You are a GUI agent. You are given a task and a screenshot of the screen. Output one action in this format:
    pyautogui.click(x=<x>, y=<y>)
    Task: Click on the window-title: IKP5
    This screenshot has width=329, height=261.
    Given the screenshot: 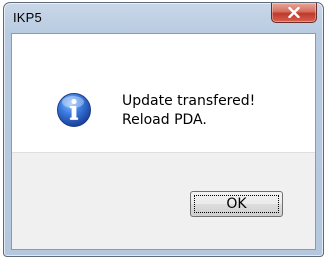 What is the action you would take?
    pyautogui.click(x=27, y=17)
    